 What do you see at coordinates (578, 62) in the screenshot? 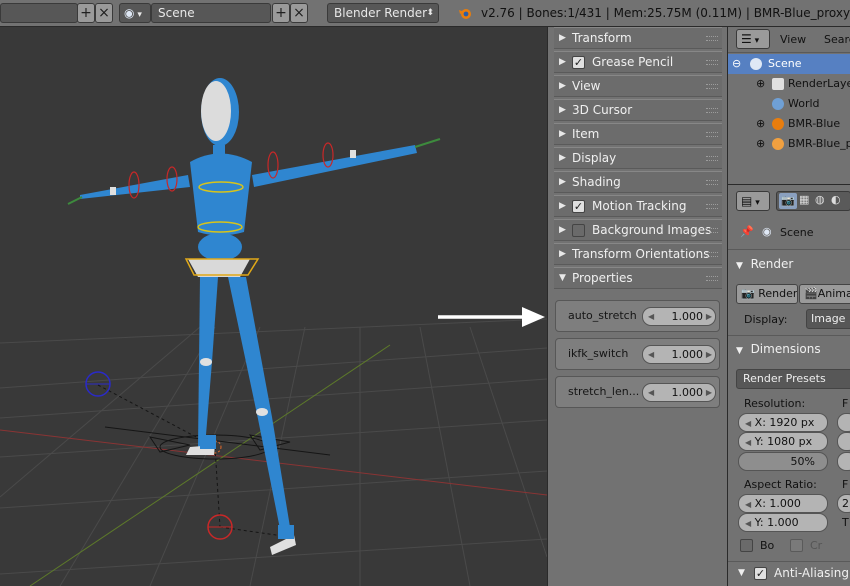
I see `grease-pencil-checkbox: ✓` at bounding box center [578, 62].